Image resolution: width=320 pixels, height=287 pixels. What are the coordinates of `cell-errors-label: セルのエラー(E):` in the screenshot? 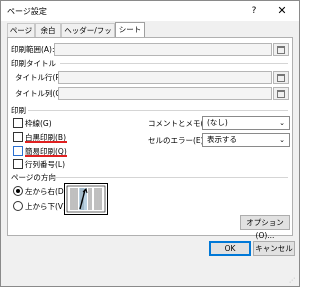 It's located at (177, 140).